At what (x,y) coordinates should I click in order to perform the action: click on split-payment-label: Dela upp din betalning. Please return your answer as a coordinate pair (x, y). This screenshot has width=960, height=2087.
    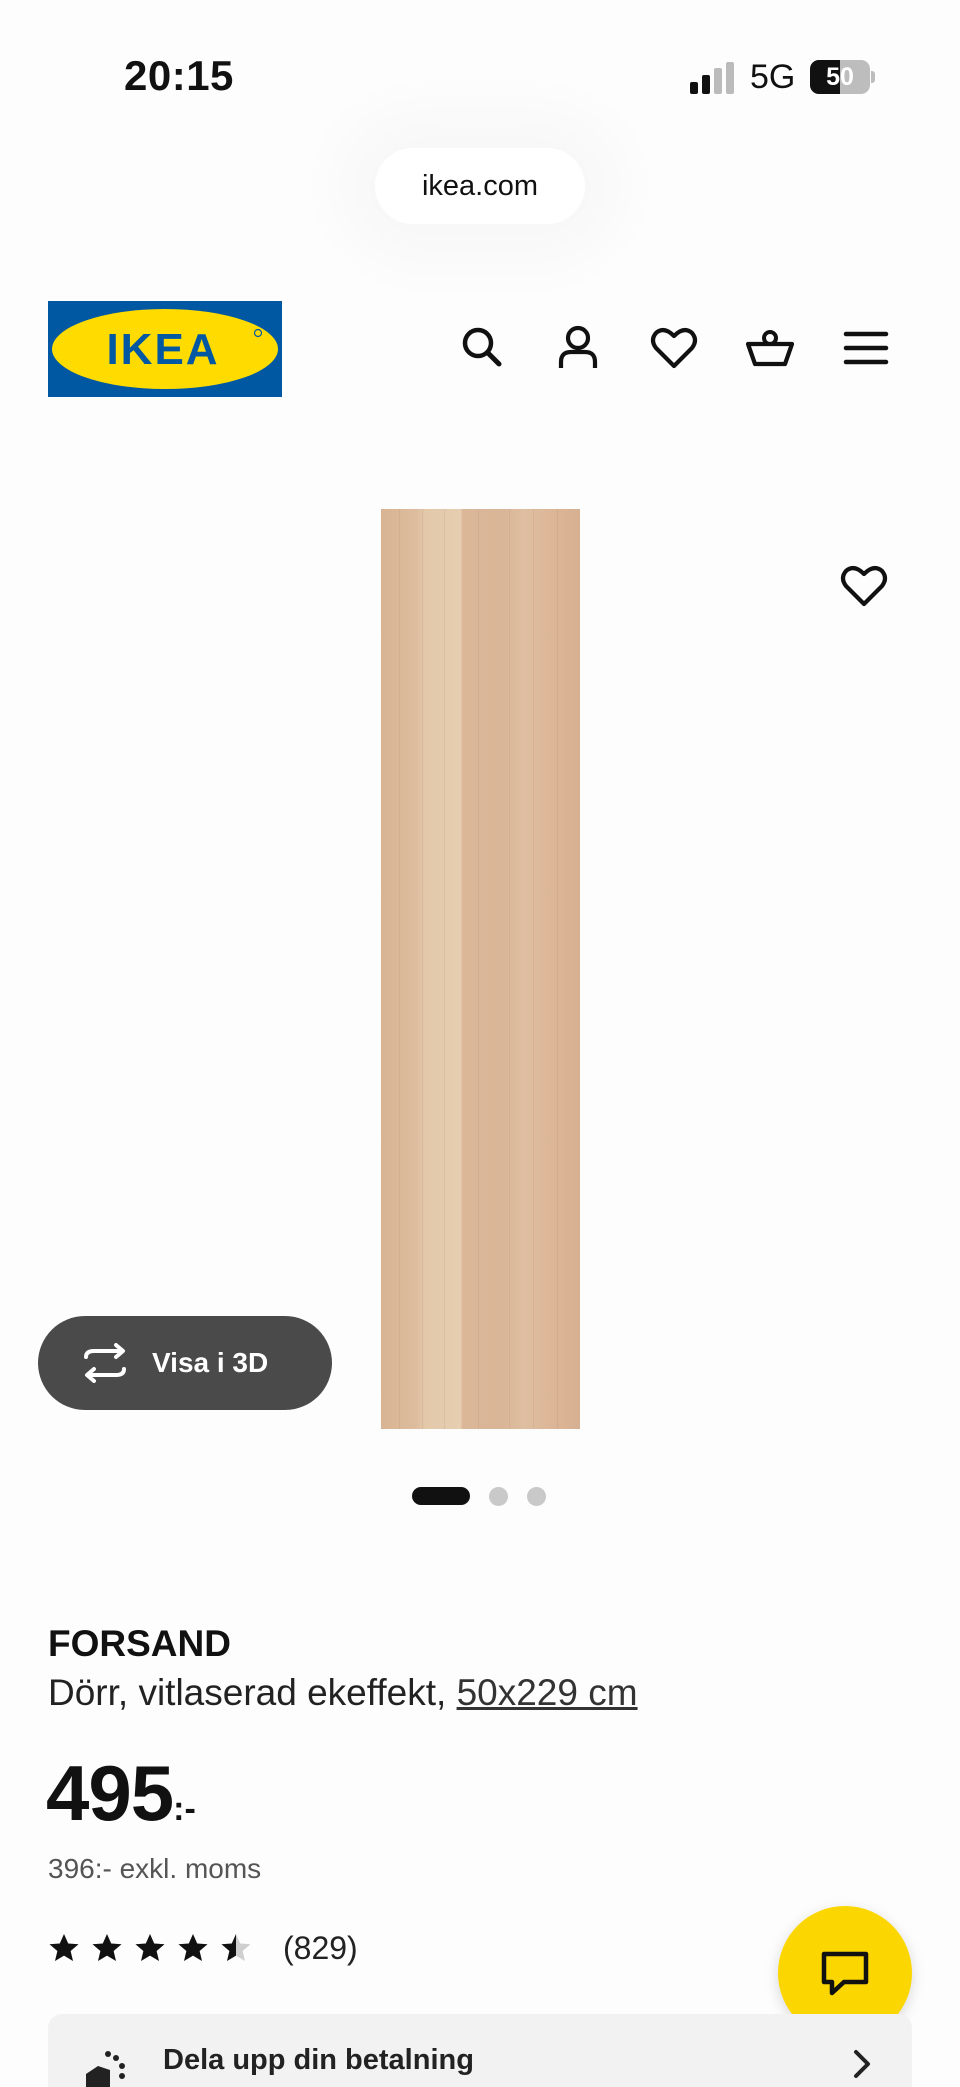
    Looking at the image, I should click on (318, 2060).